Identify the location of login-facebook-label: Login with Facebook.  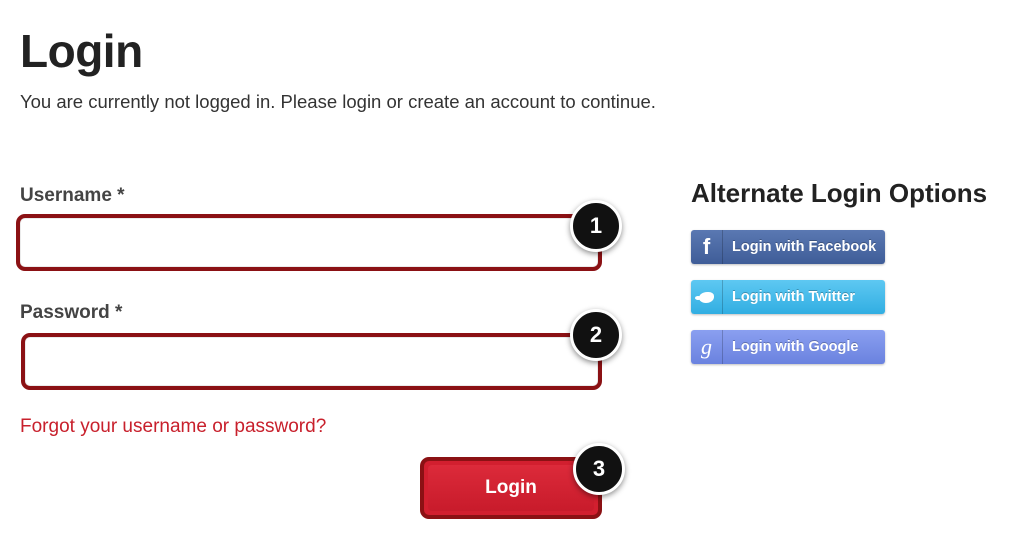
(804, 247).